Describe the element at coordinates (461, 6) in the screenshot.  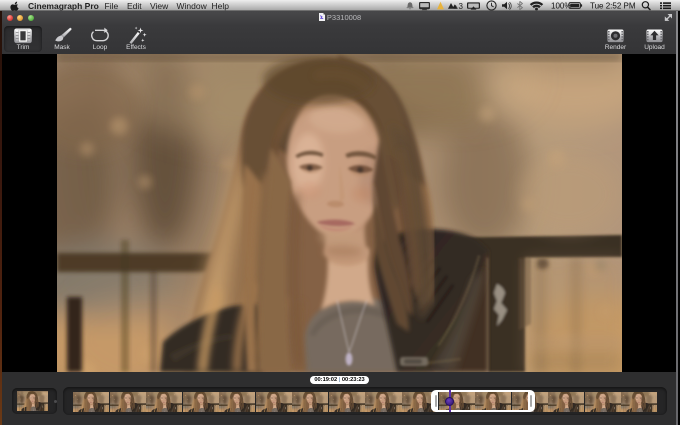
I see `svg-text: 3` at that location.